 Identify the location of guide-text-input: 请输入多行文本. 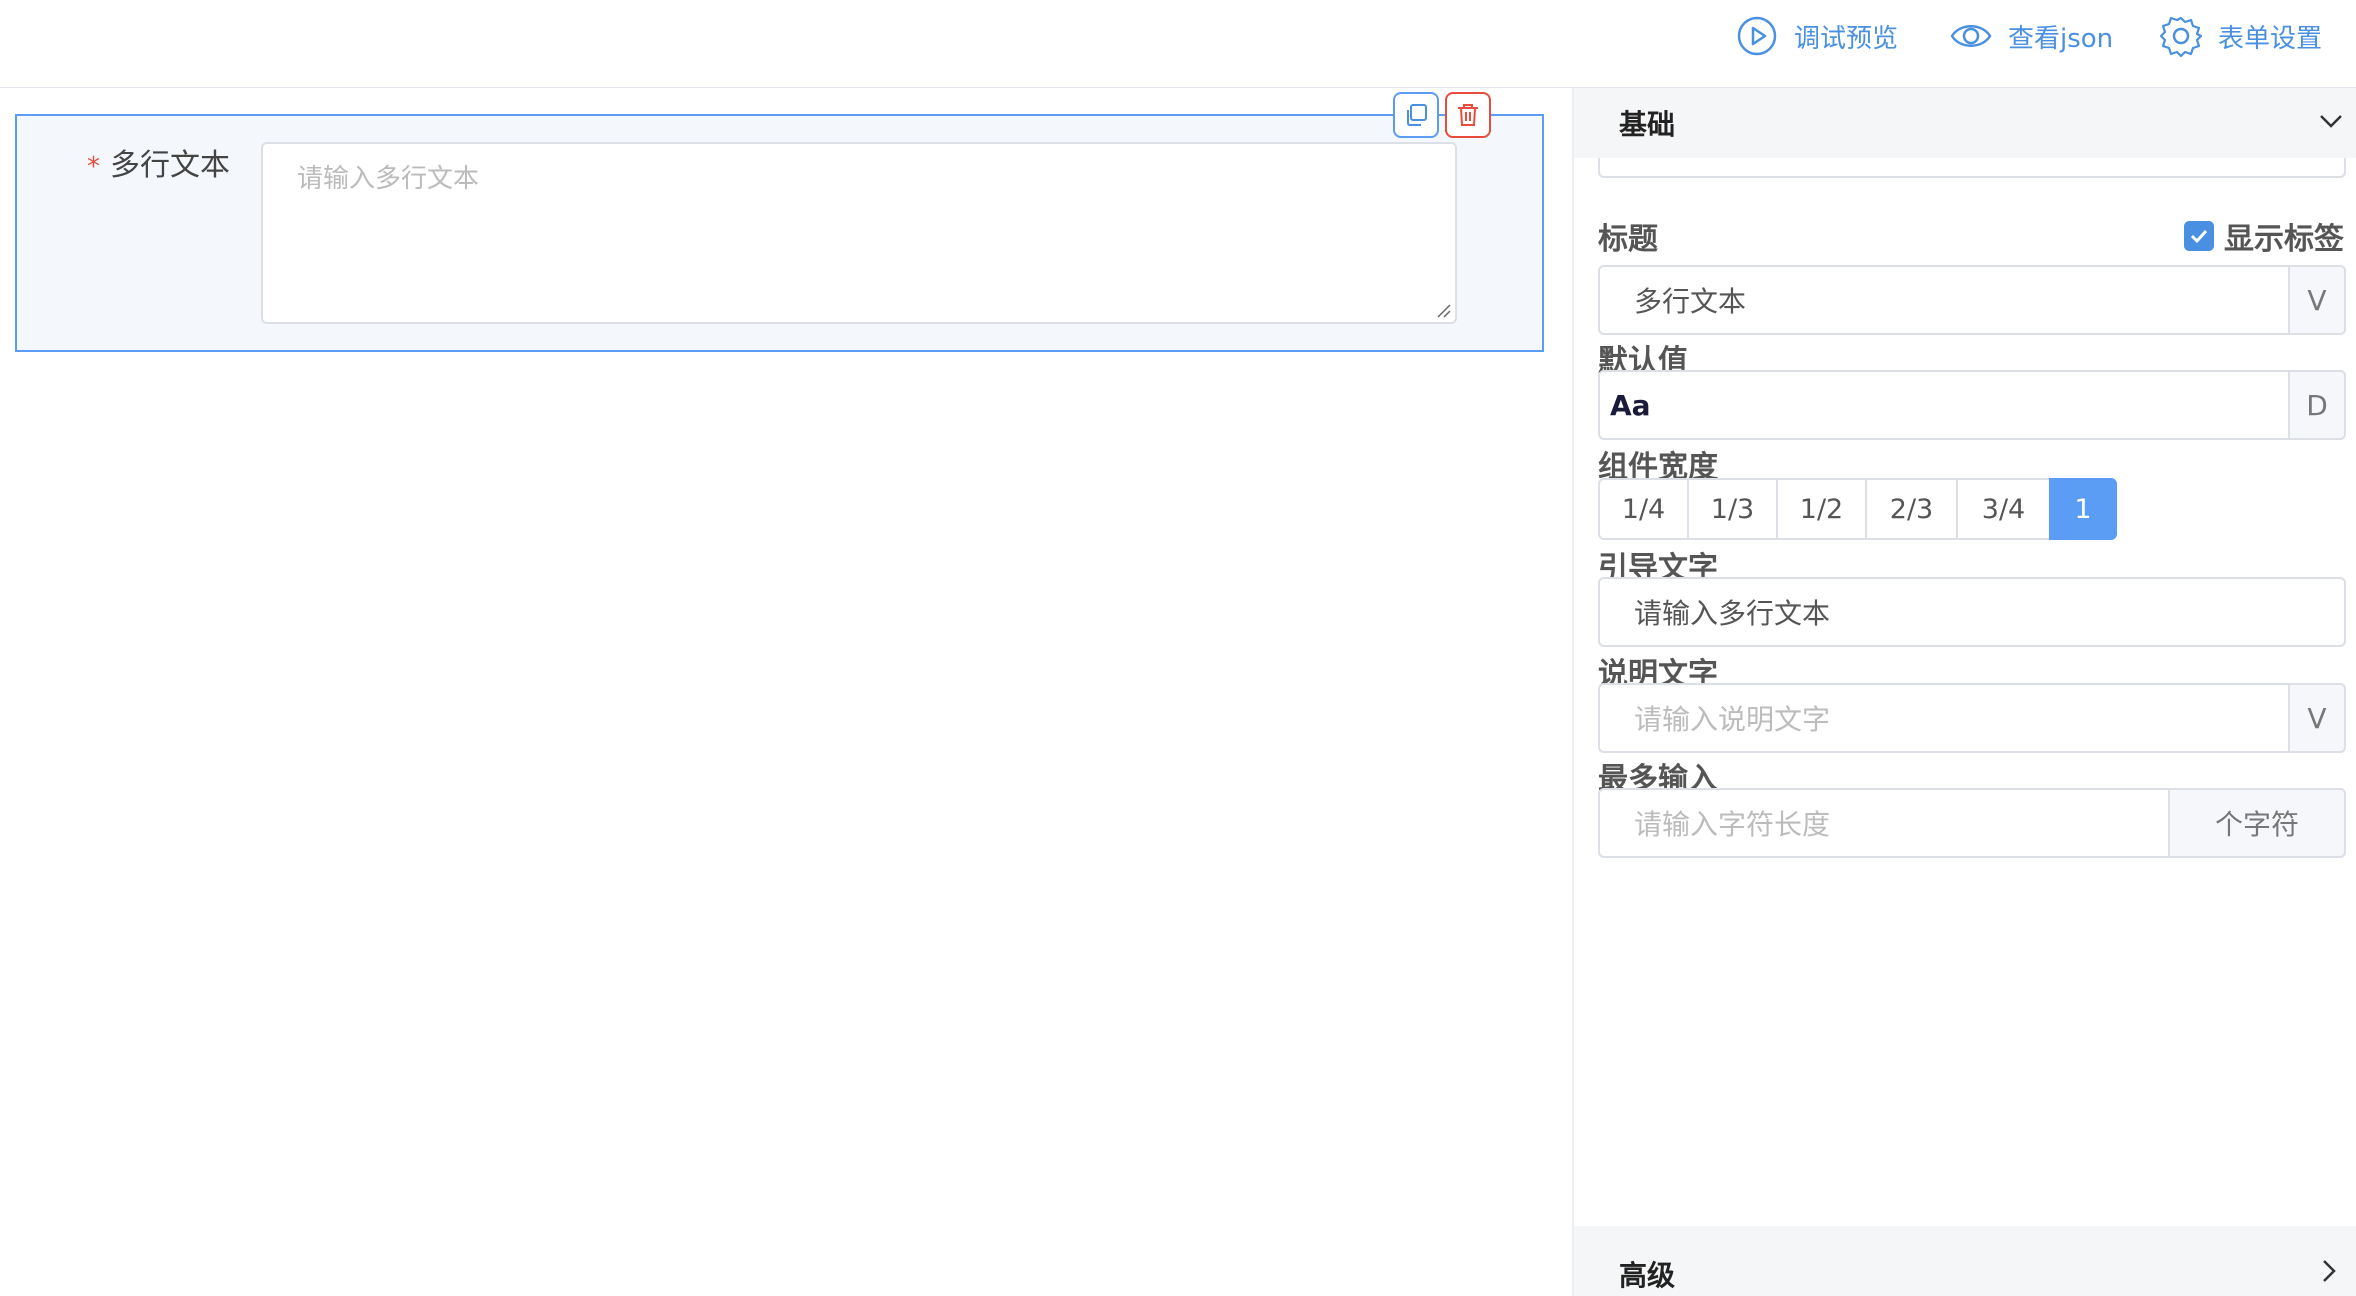
(1972, 612).